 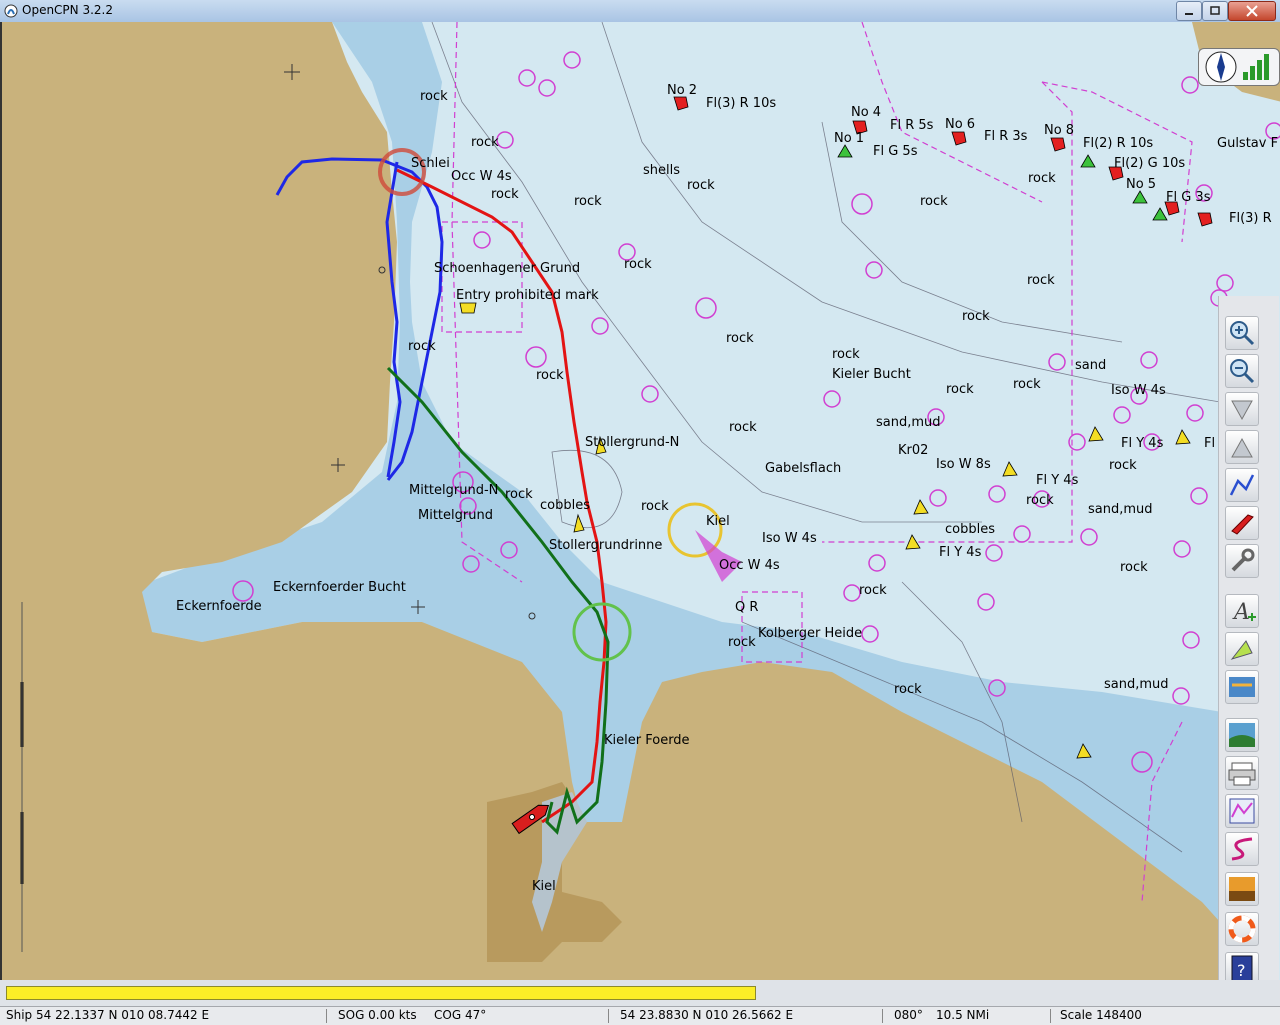 I want to click on scale-down-button, so click(x=1242, y=409).